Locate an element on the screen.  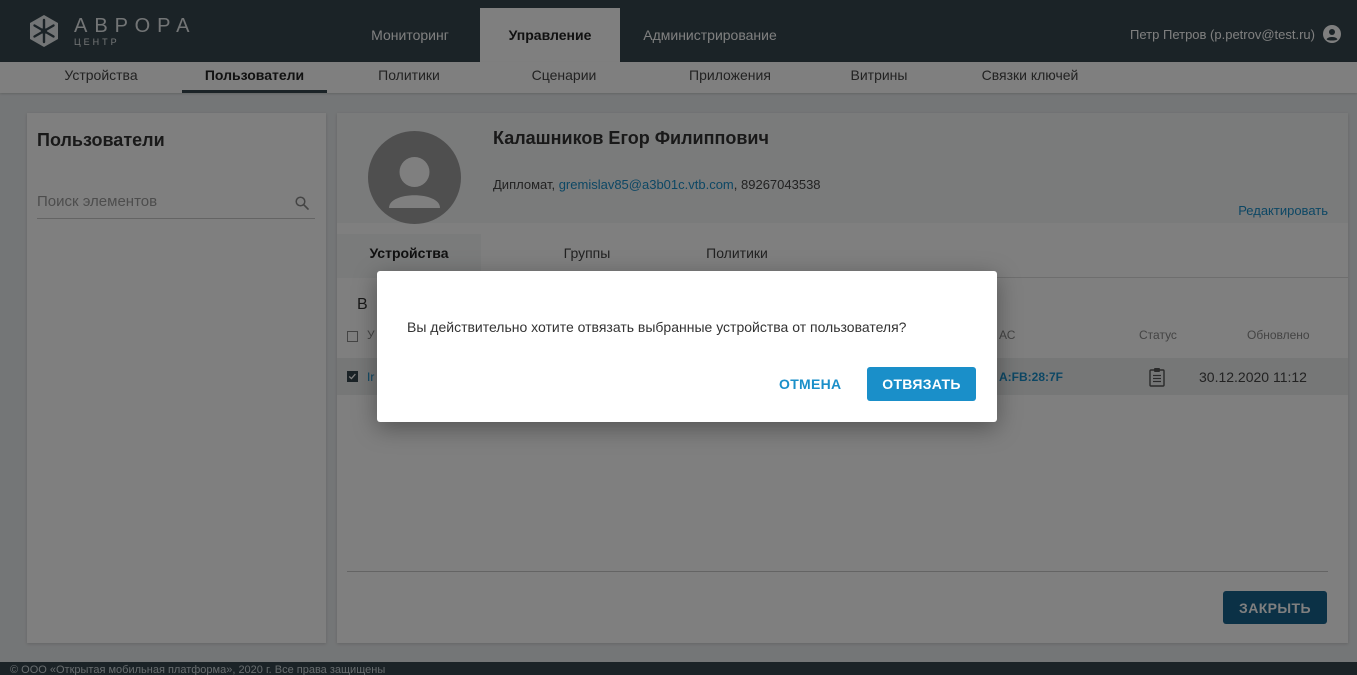
cancel-button: ОТМЕНА is located at coordinates (810, 384).